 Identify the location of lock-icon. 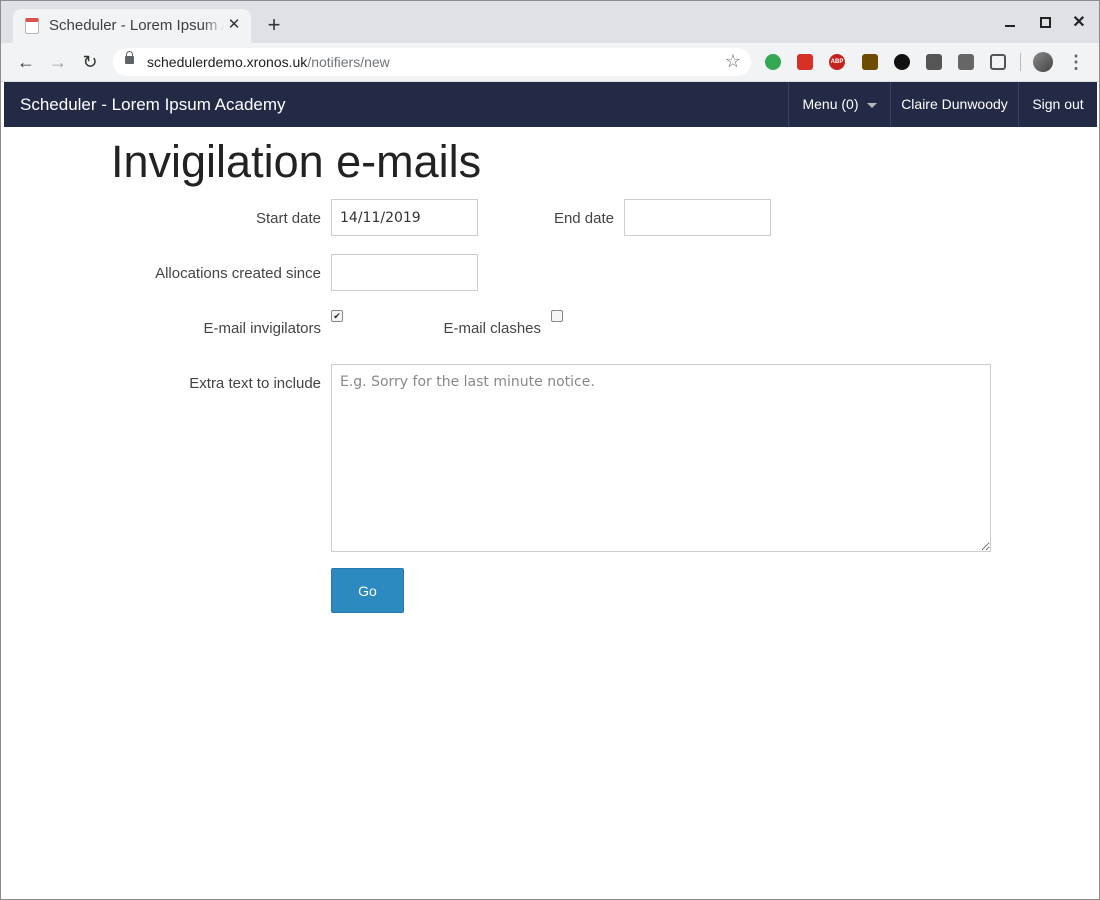
(129, 57).